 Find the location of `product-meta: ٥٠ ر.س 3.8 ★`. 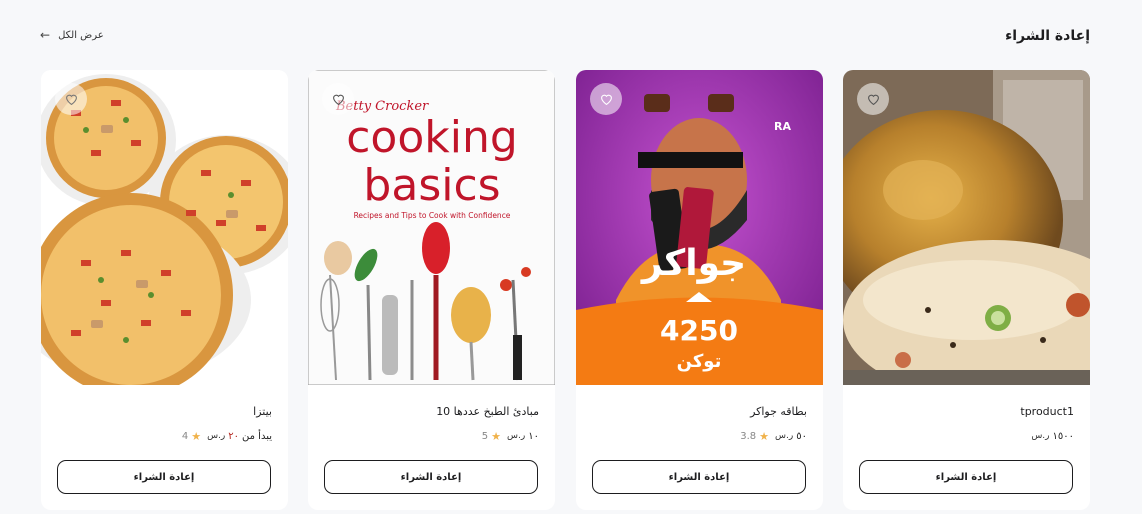

product-meta: ٥٠ ر.س 3.8 ★ is located at coordinates (699, 436).